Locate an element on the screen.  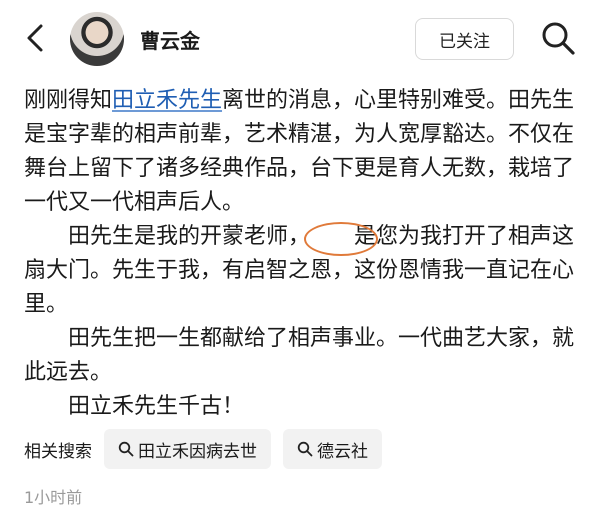
p1-prefix: 刚刚得知 is located at coordinates (68, 100).